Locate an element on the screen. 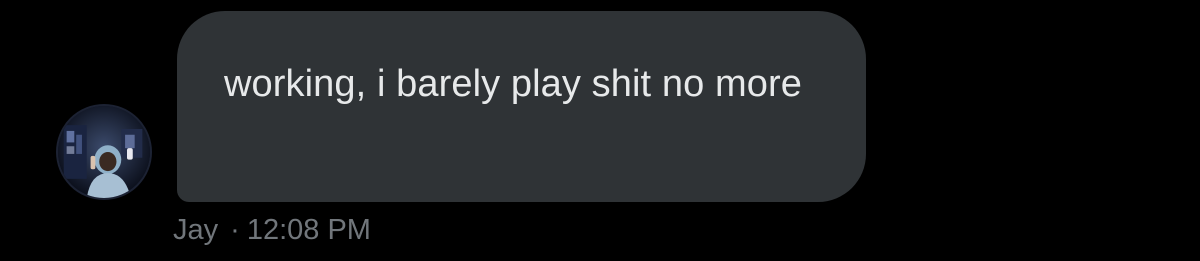 The width and height of the screenshot is (1200, 261). message-meta: Jay · 12:08 PM is located at coordinates (272, 230).